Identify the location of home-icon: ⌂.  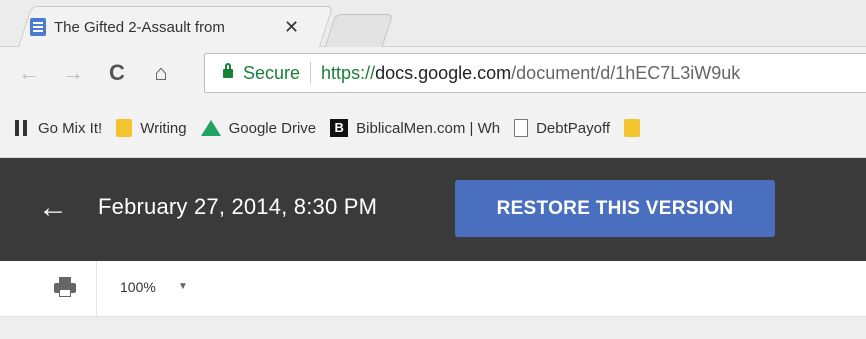
(161, 73).